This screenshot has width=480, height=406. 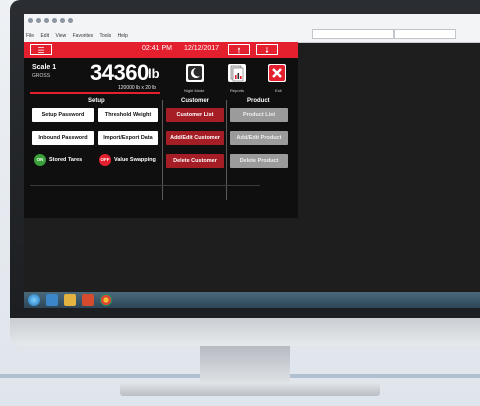 What do you see at coordinates (30, 36) in the screenshot?
I see `menu-file: File` at bounding box center [30, 36].